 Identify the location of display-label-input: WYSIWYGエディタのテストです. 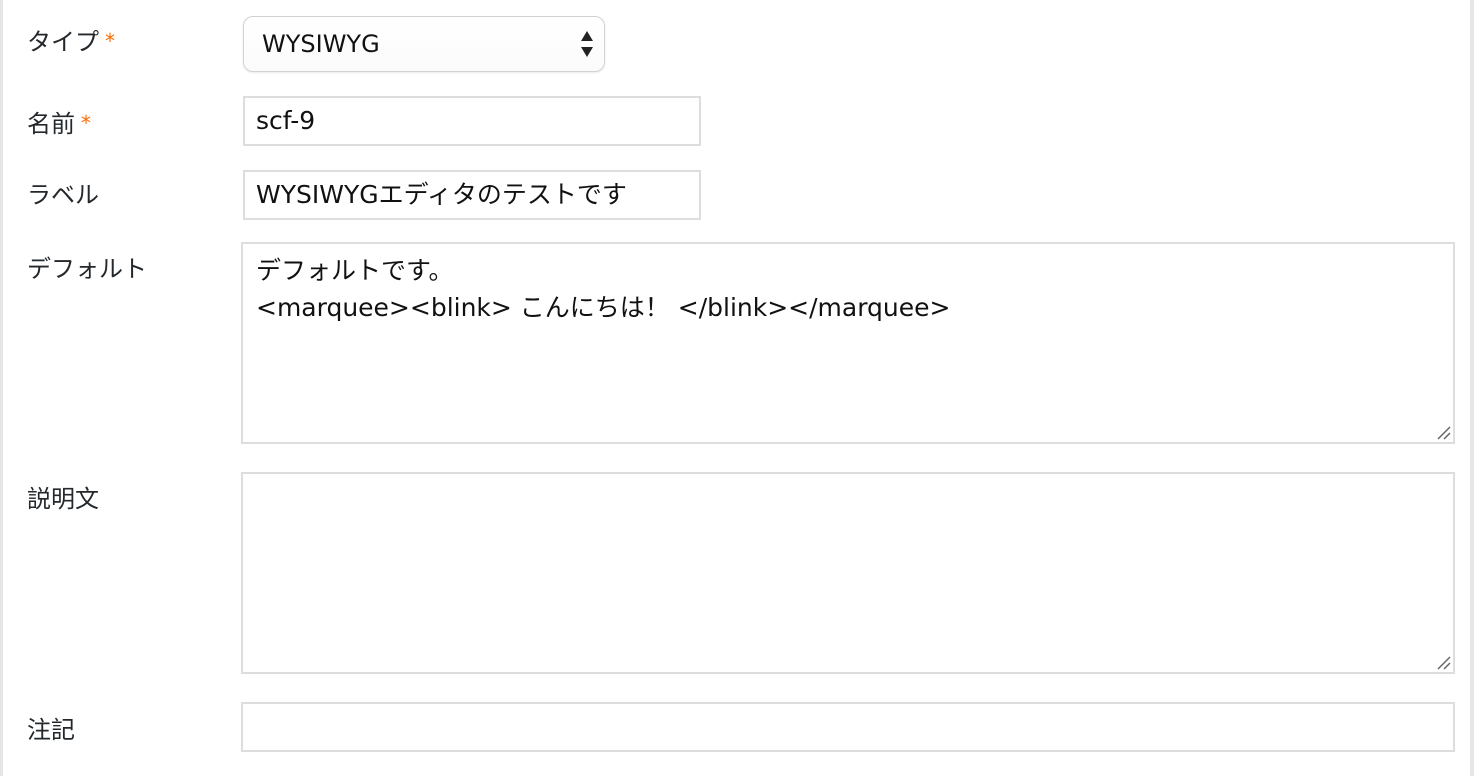
(472, 195).